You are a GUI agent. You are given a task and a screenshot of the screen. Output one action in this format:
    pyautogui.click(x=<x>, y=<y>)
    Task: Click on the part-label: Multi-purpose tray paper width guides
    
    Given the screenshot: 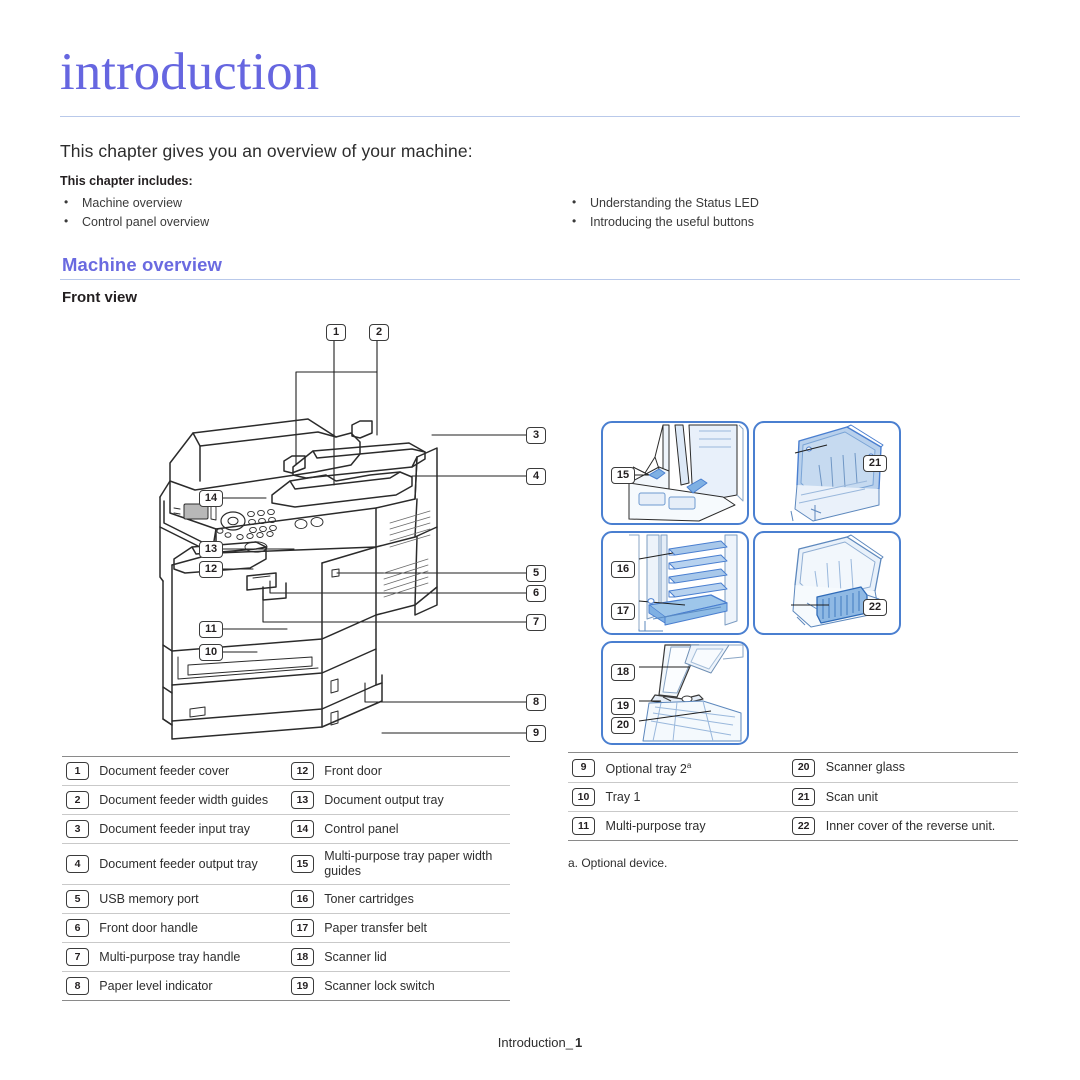 What is the action you would take?
    pyautogui.click(x=408, y=863)
    